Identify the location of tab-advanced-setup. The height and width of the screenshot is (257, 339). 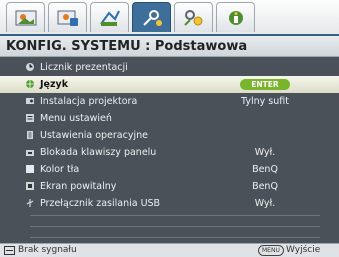
(193, 17).